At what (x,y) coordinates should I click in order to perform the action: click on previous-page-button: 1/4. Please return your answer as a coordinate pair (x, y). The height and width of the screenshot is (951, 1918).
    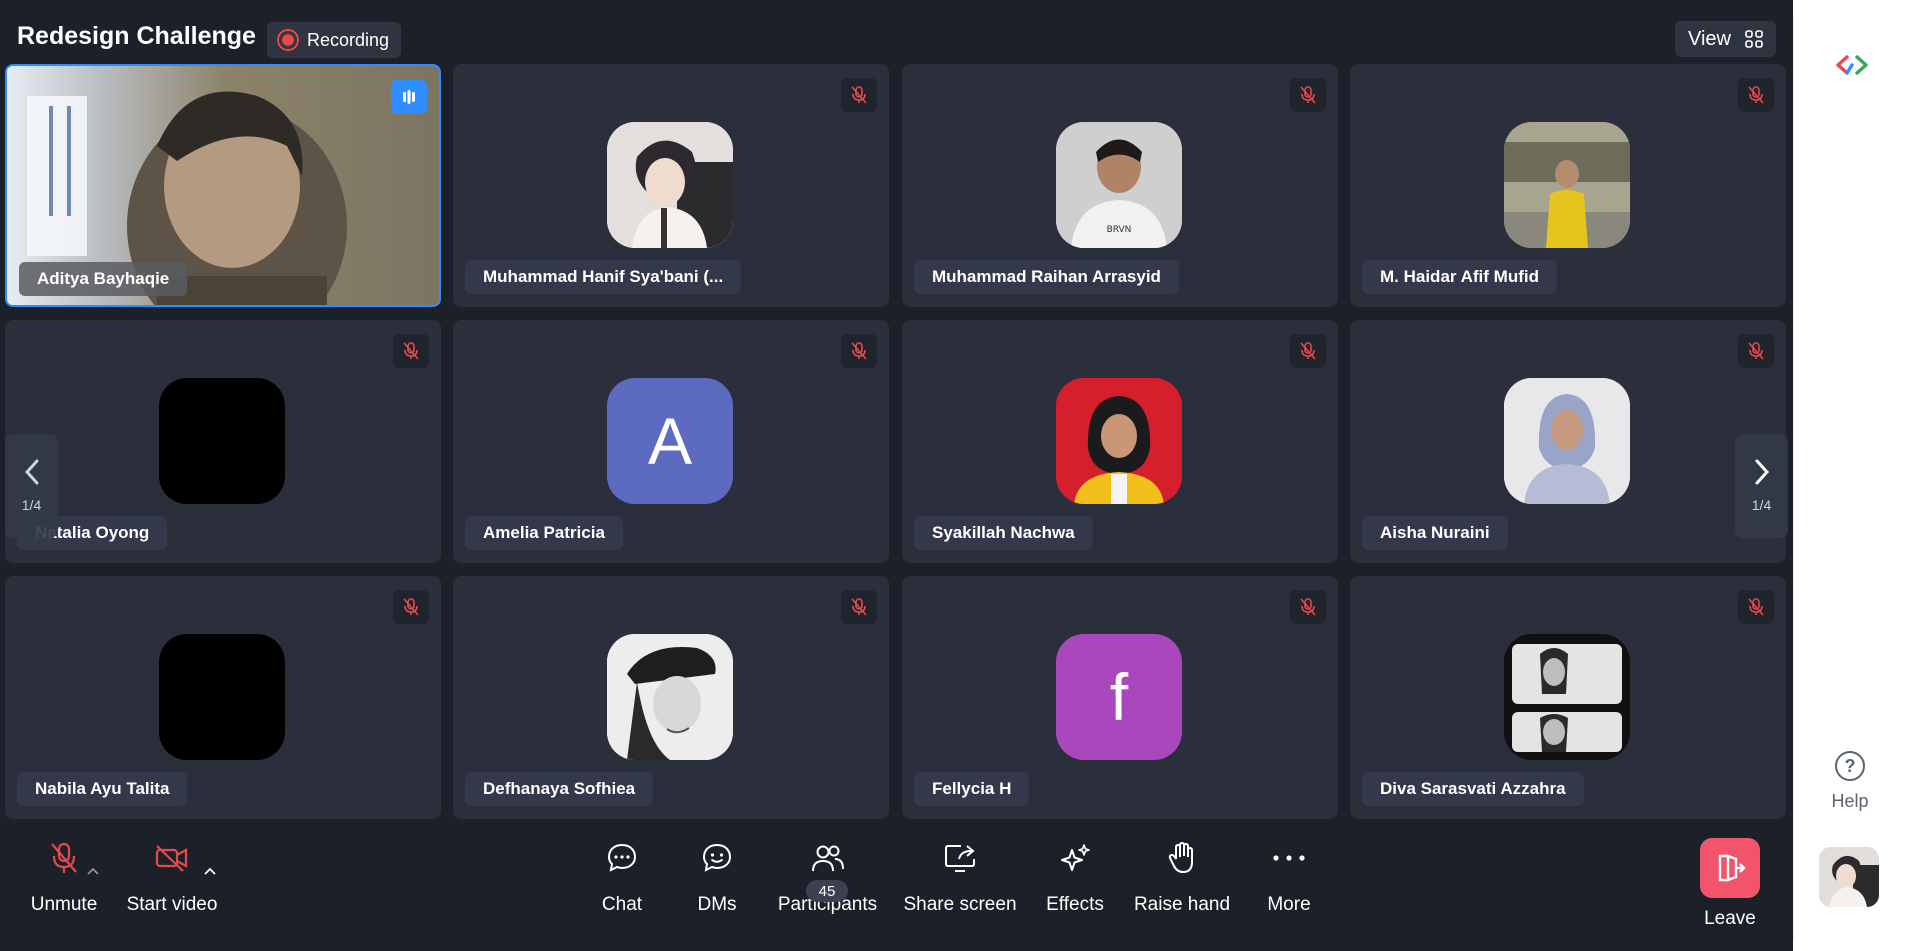
    Looking at the image, I should click on (31, 486).